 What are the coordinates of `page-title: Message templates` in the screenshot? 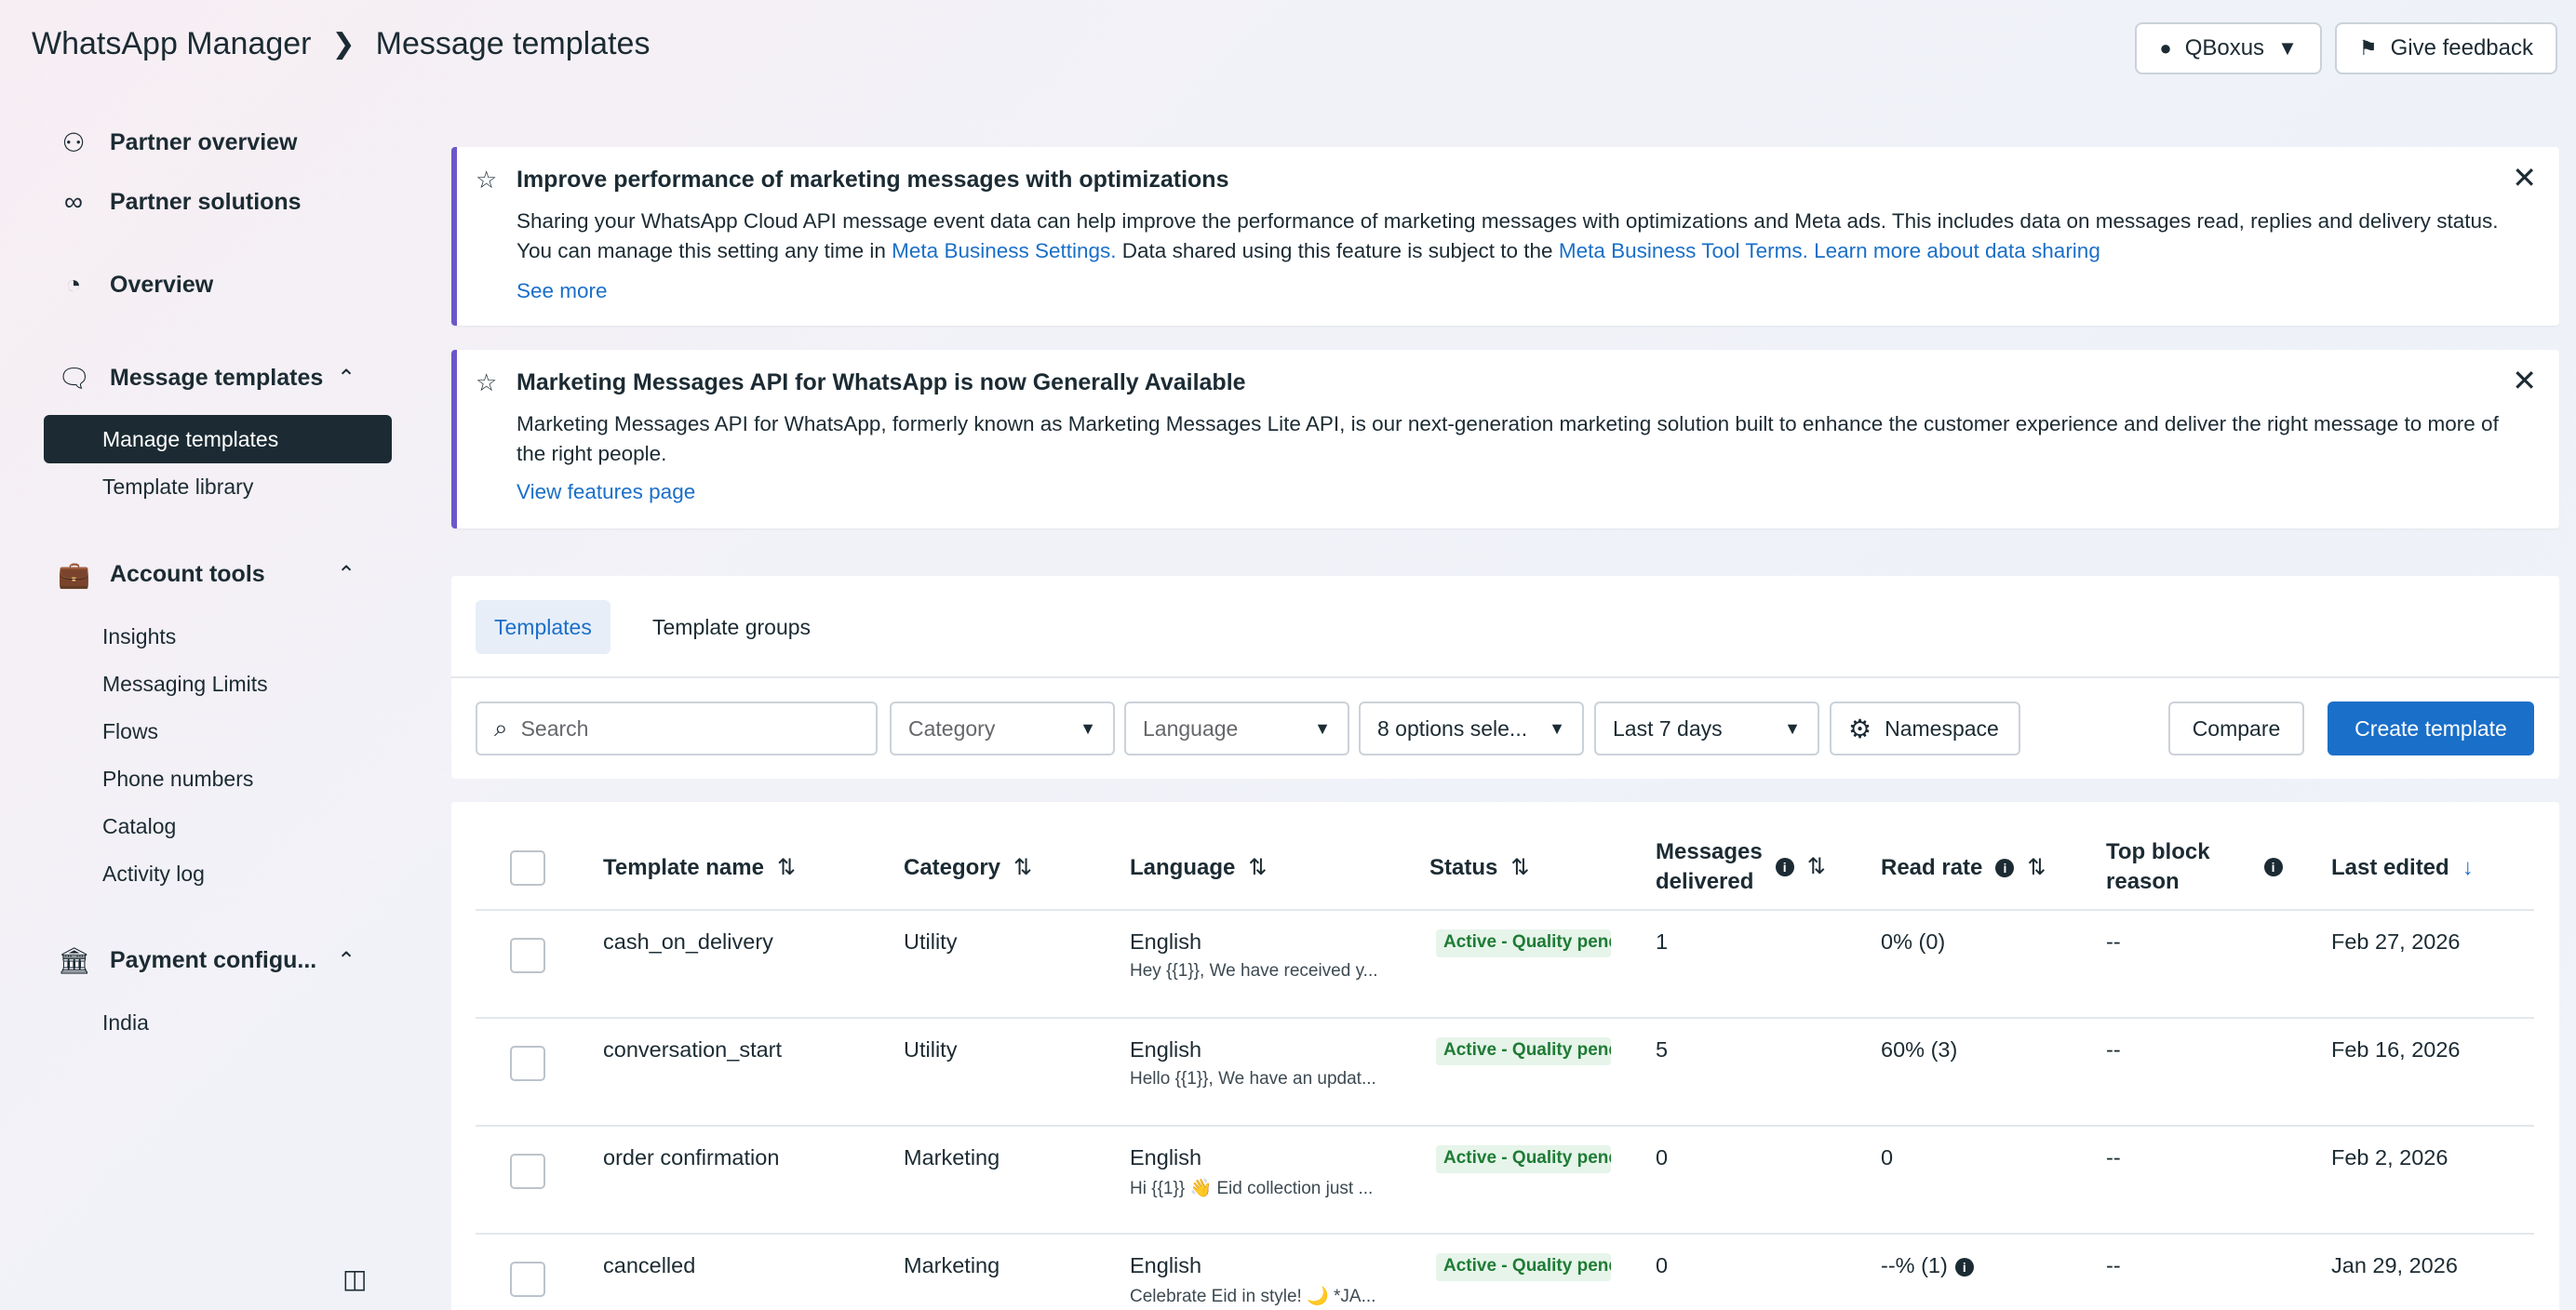 It's located at (513, 43).